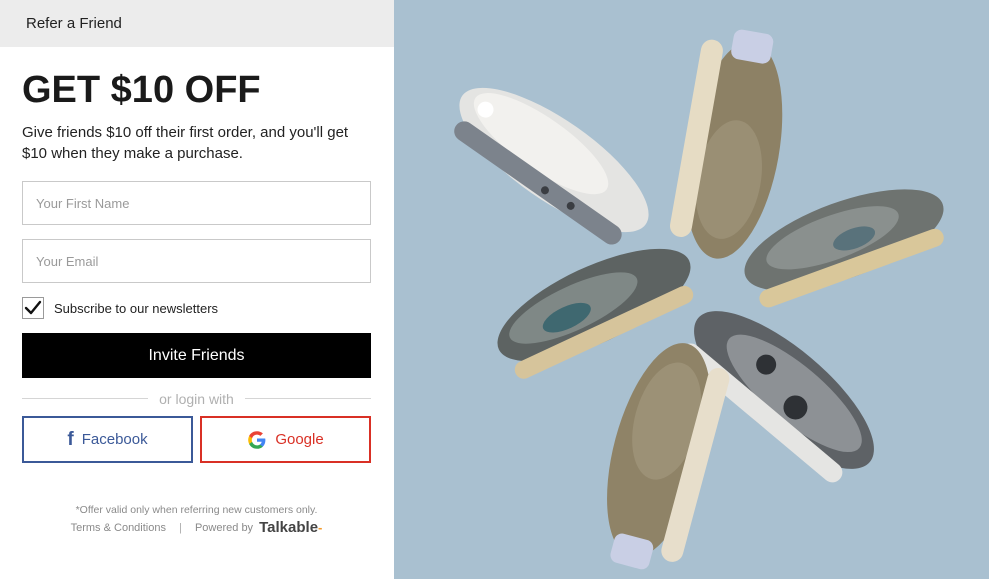  I want to click on email-field, so click(196, 261).